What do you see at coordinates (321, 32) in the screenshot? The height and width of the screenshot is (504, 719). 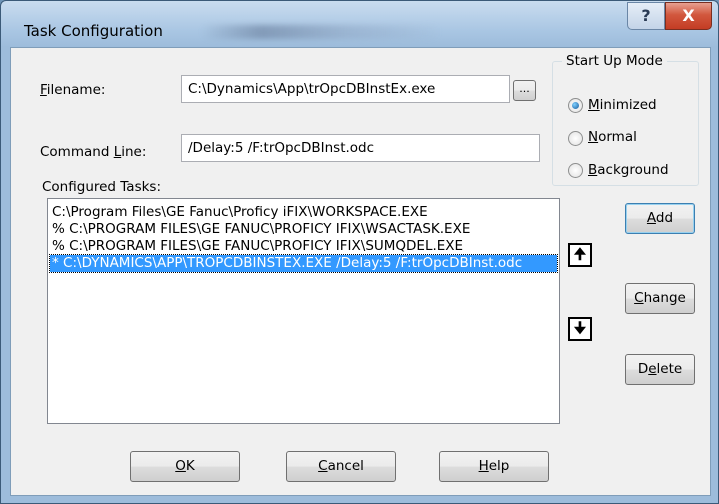 I see `title-bar-blurred-region` at bounding box center [321, 32].